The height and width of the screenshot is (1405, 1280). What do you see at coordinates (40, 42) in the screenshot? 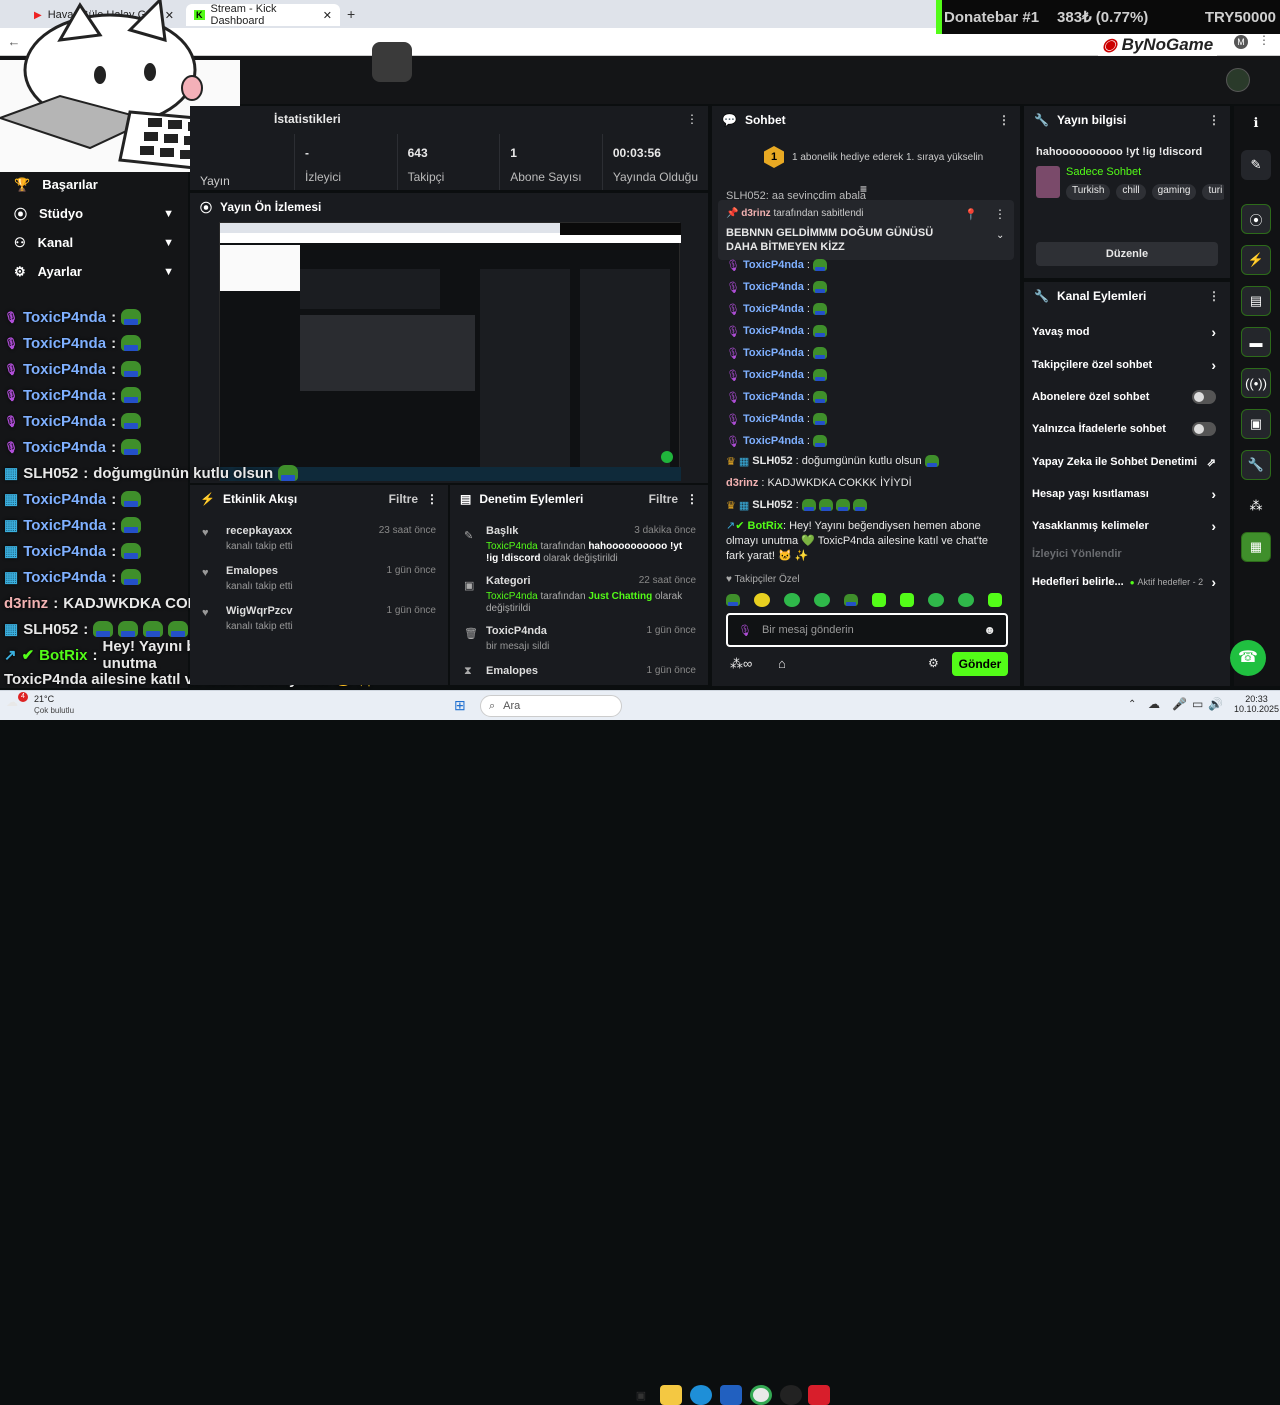
I see `forward-icon: →` at bounding box center [40, 42].